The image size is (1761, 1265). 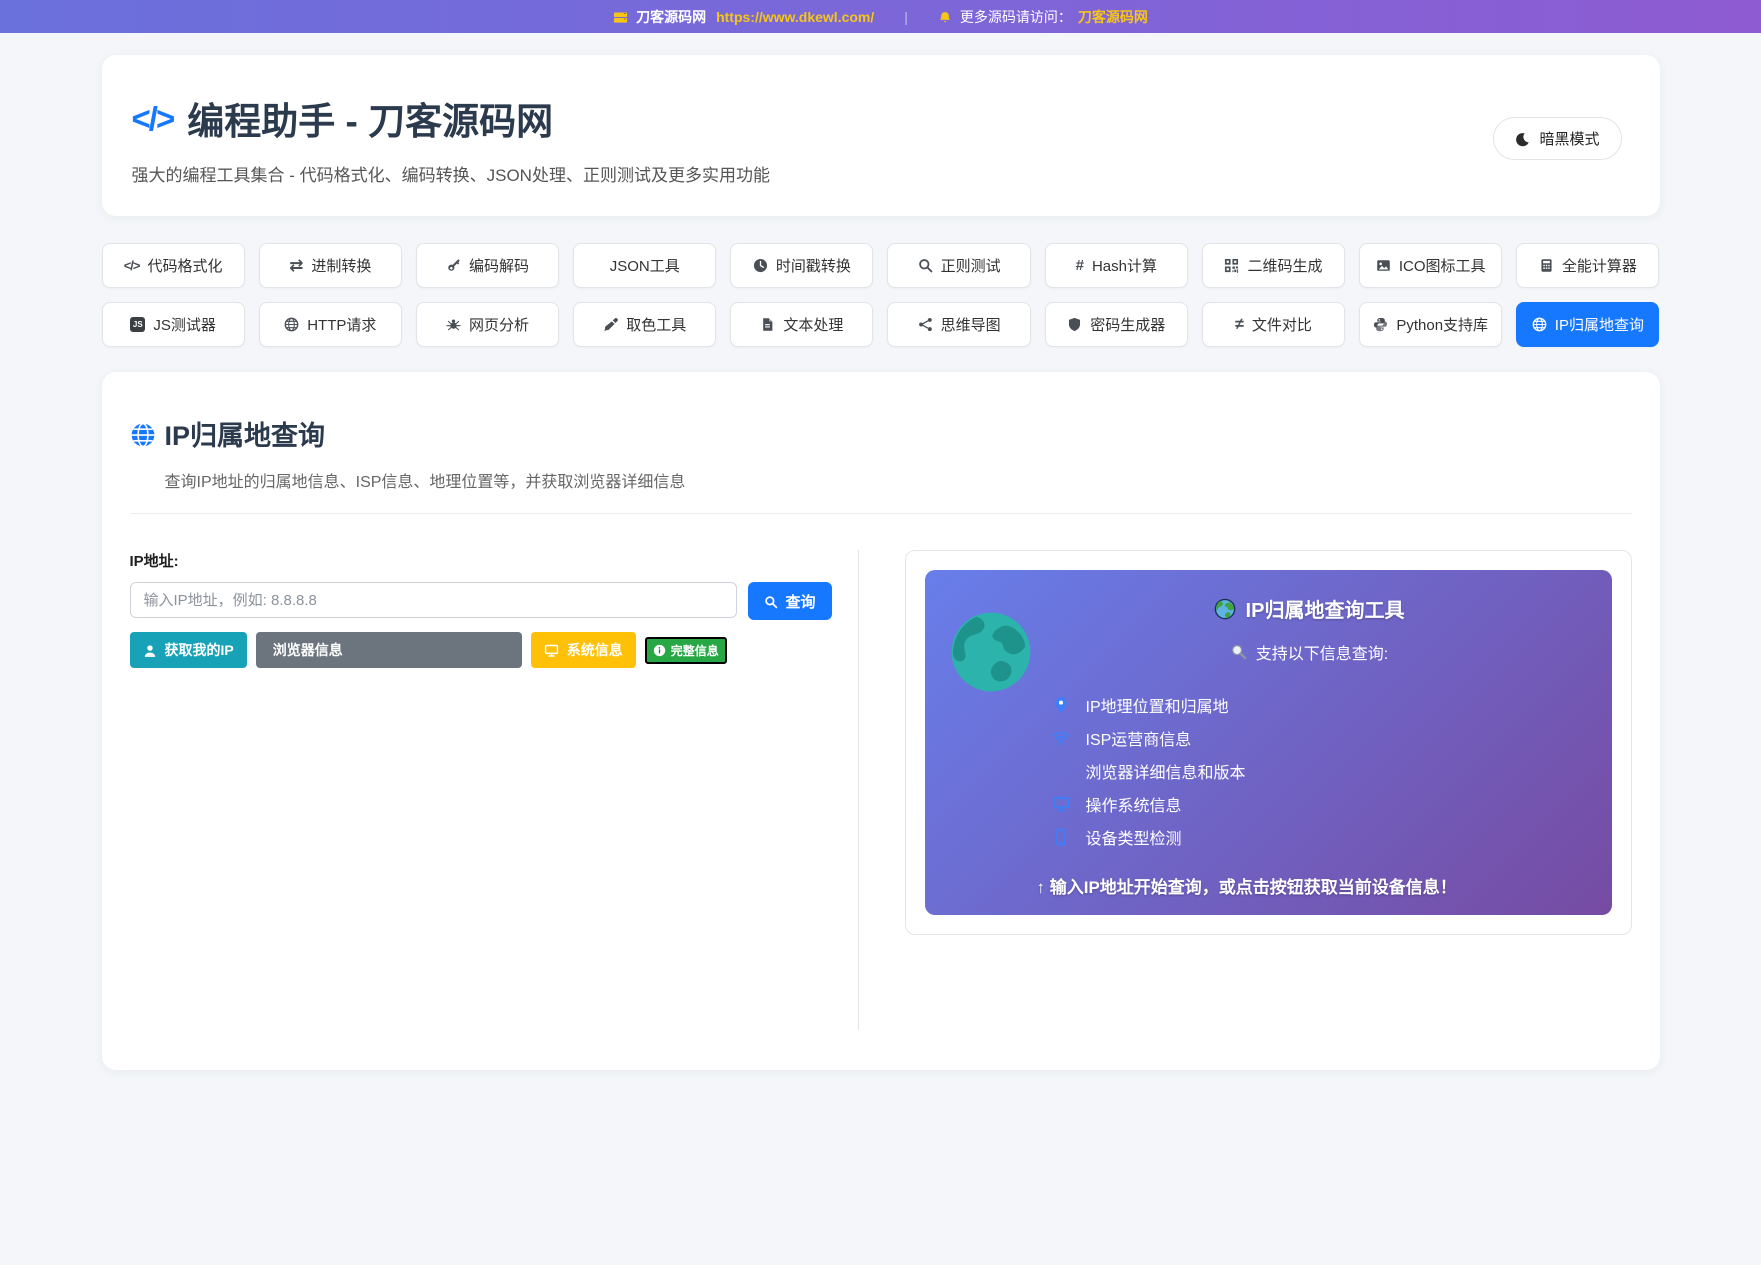 What do you see at coordinates (656, 325) in the screenshot?
I see `tool-button-label: 取色工具` at bounding box center [656, 325].